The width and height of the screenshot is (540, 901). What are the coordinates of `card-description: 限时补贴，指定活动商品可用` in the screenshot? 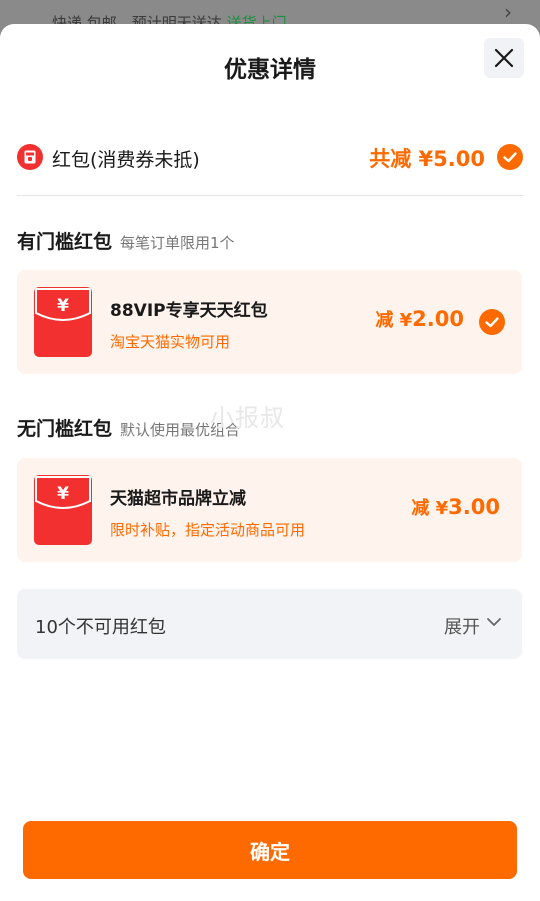 It's located at (208, 530).